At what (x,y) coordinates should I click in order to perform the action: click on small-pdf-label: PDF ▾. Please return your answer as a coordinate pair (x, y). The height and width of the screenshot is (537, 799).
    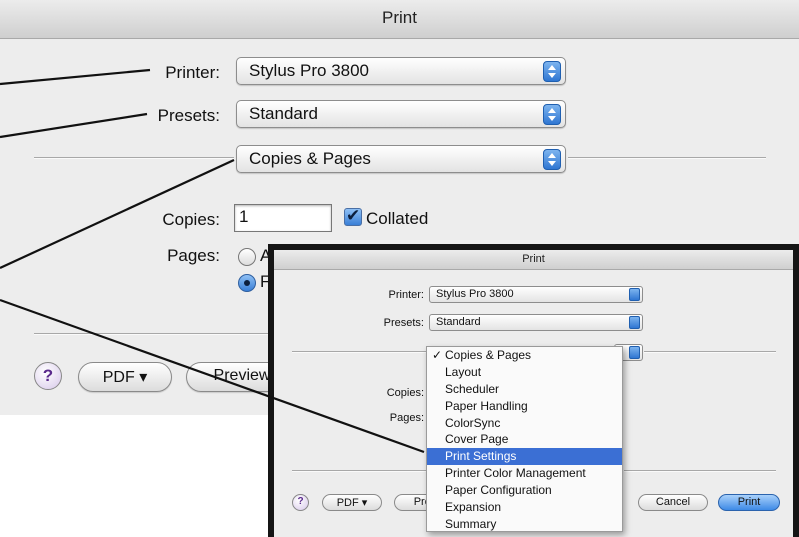
    Looking at the image, I should click on (352, 503).